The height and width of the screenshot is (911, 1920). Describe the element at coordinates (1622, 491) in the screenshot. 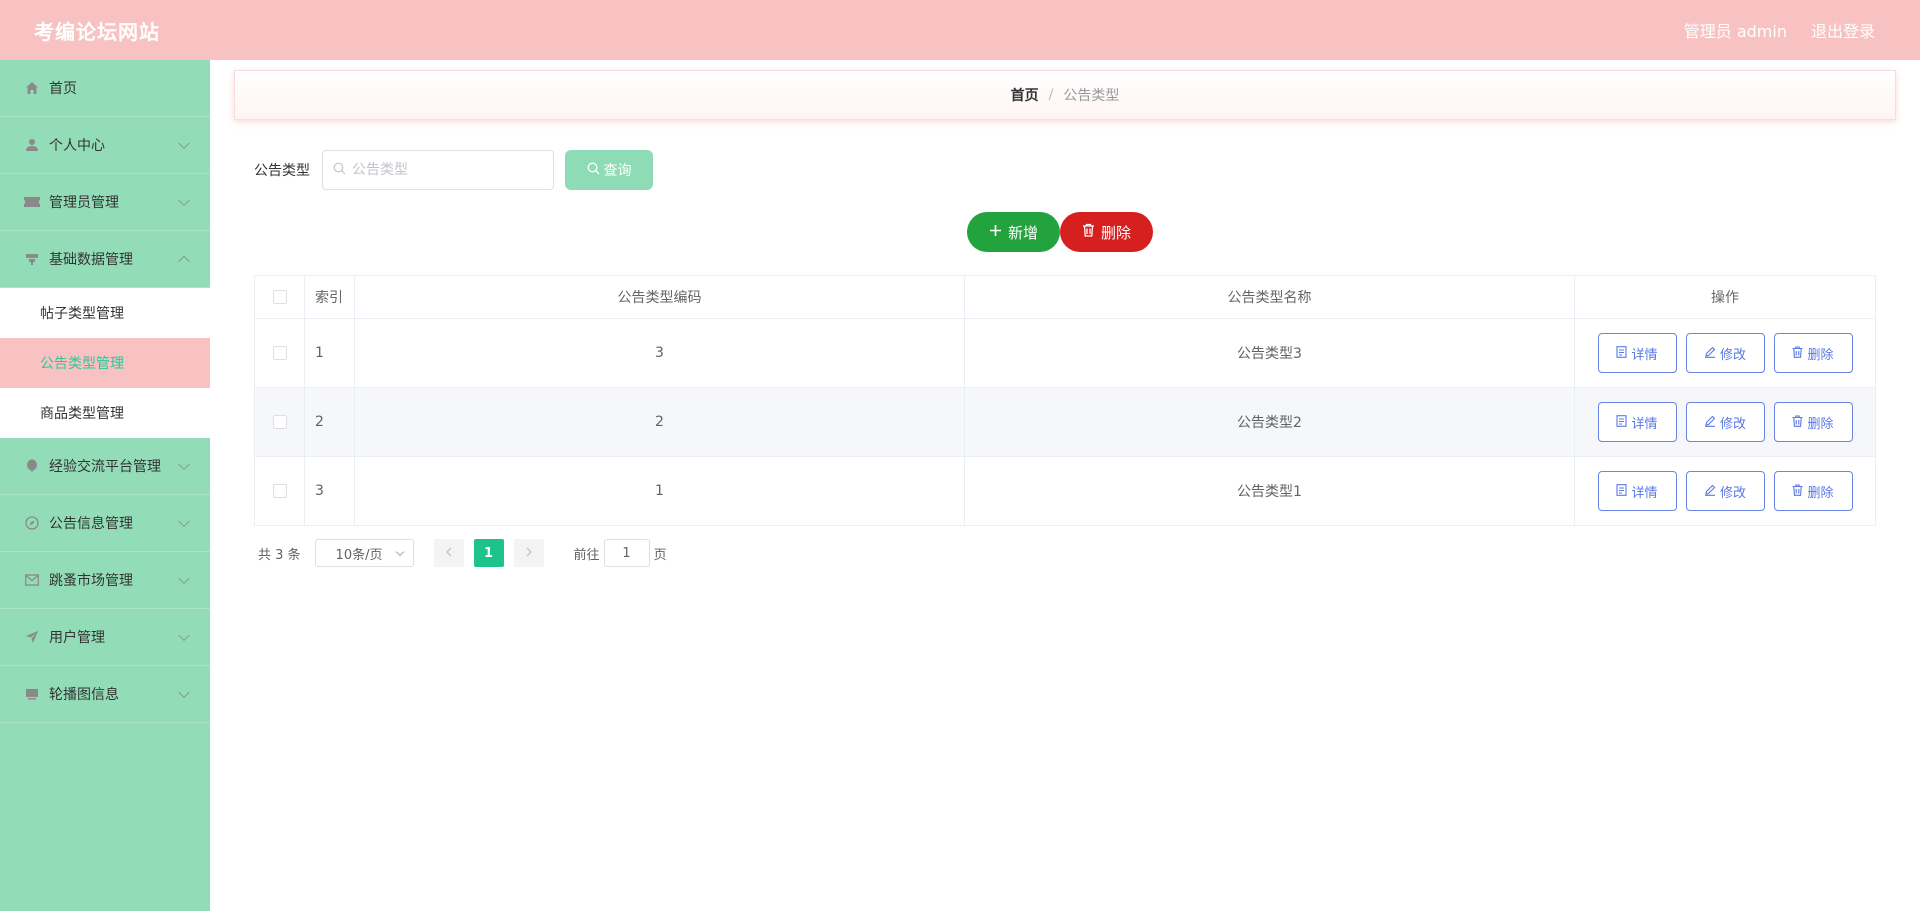

I see `document-icon` at that location.